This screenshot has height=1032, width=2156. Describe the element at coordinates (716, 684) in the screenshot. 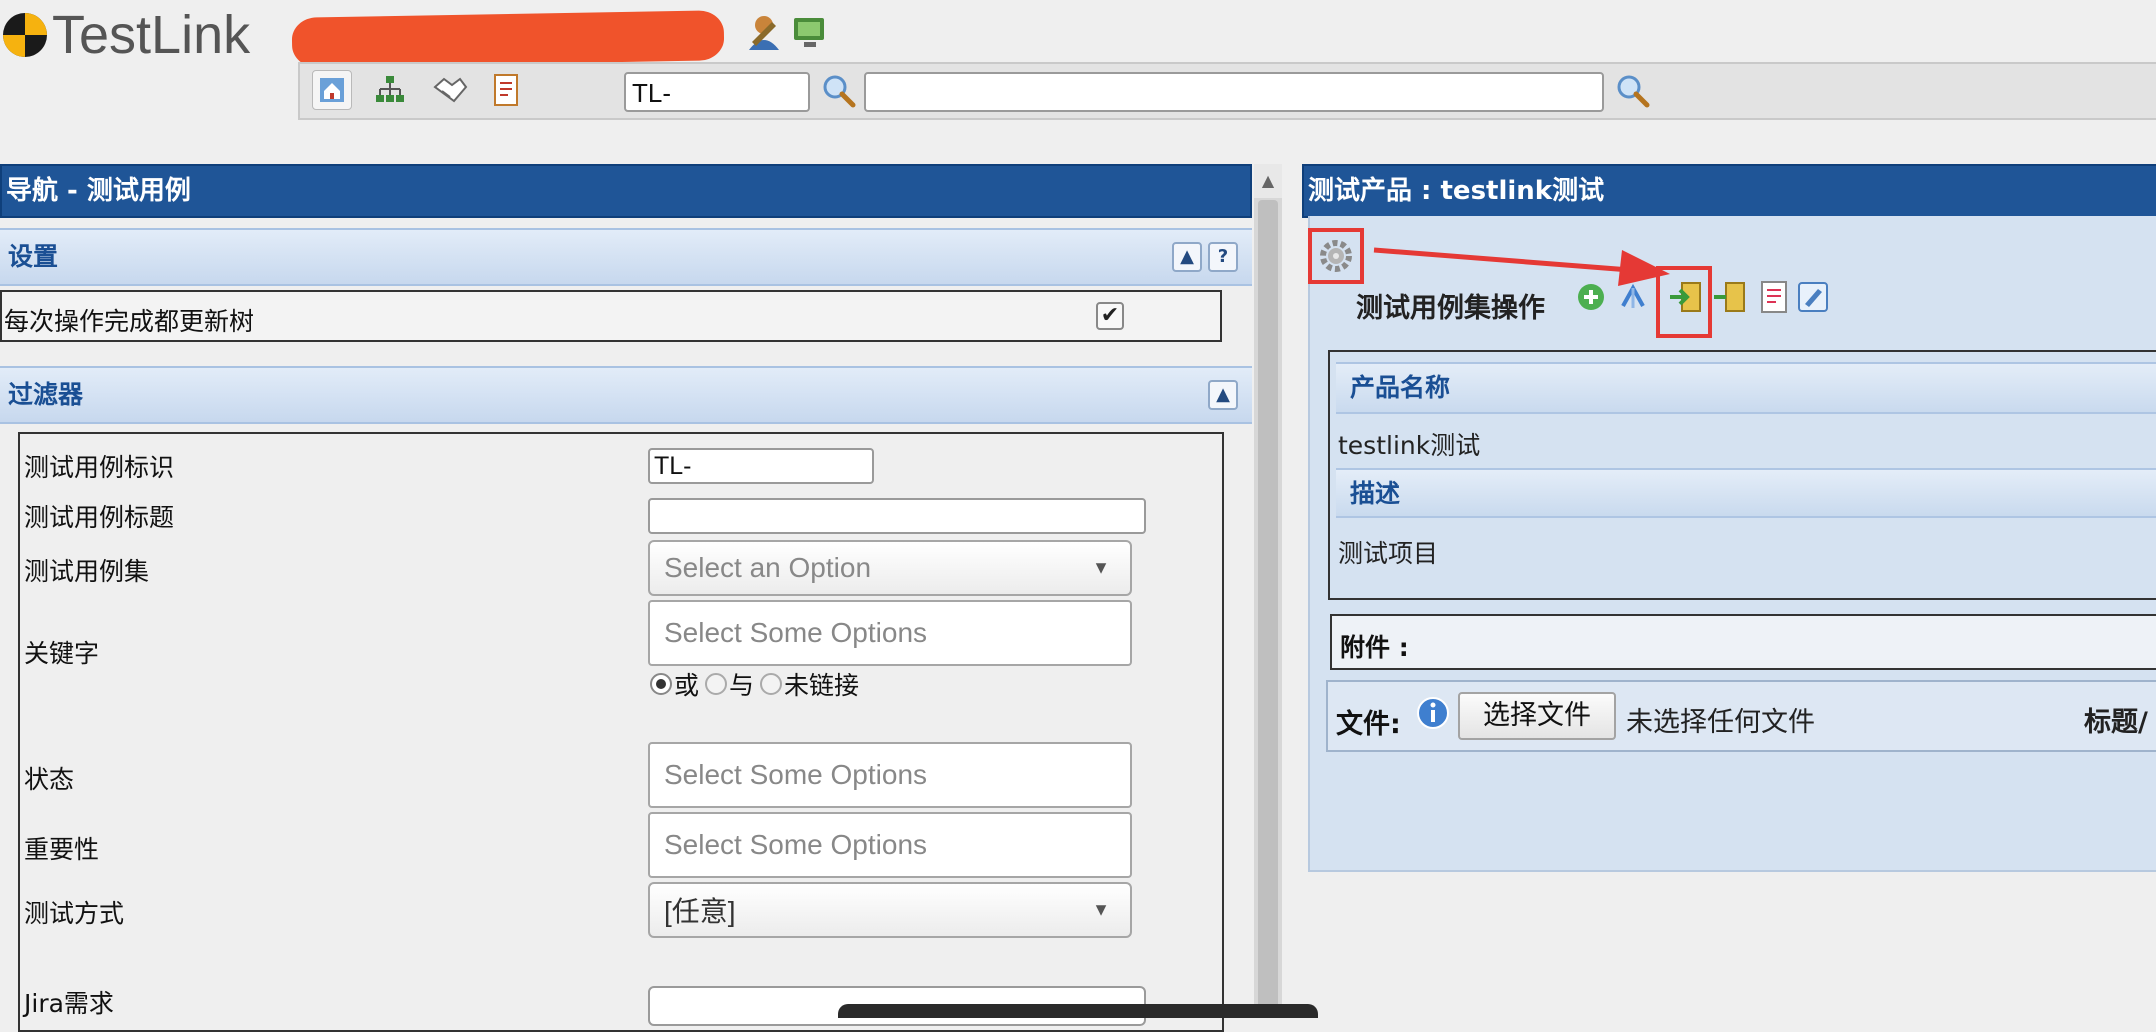

I see `keyword-mode-and-radio` at that location.